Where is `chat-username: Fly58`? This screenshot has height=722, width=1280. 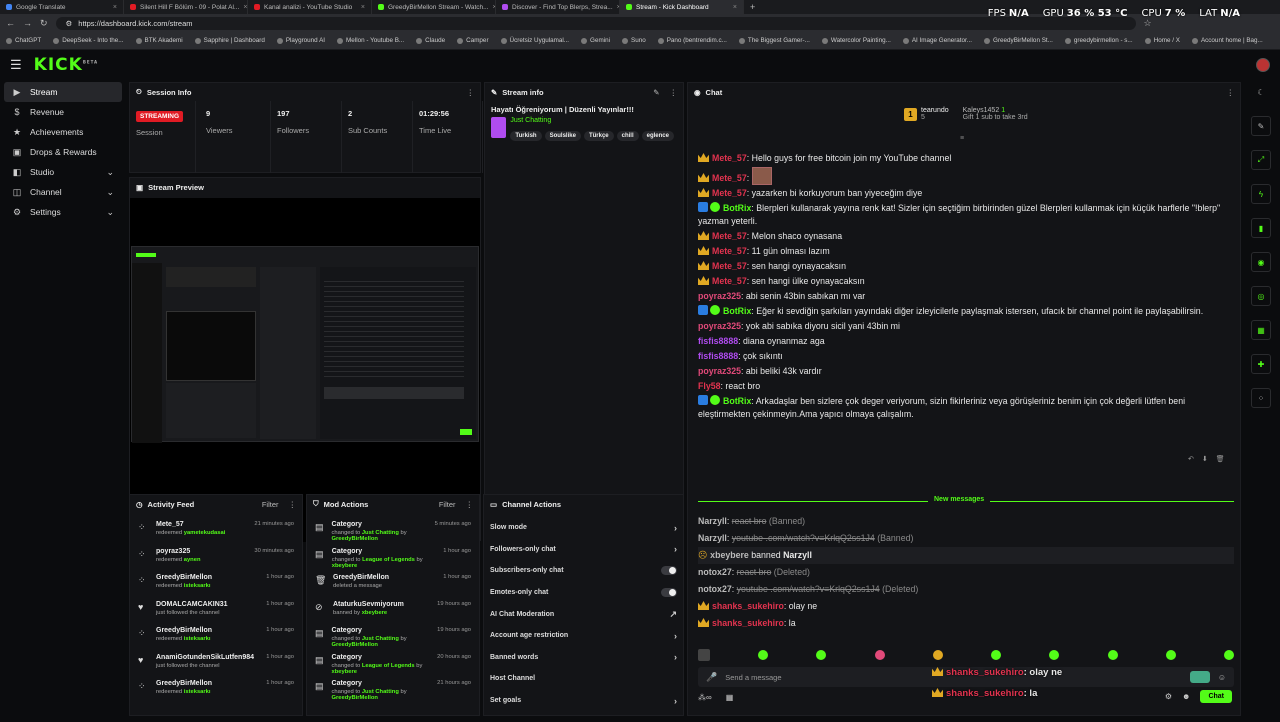 chat-username: Fly58 is located at coordinates (709, 386).